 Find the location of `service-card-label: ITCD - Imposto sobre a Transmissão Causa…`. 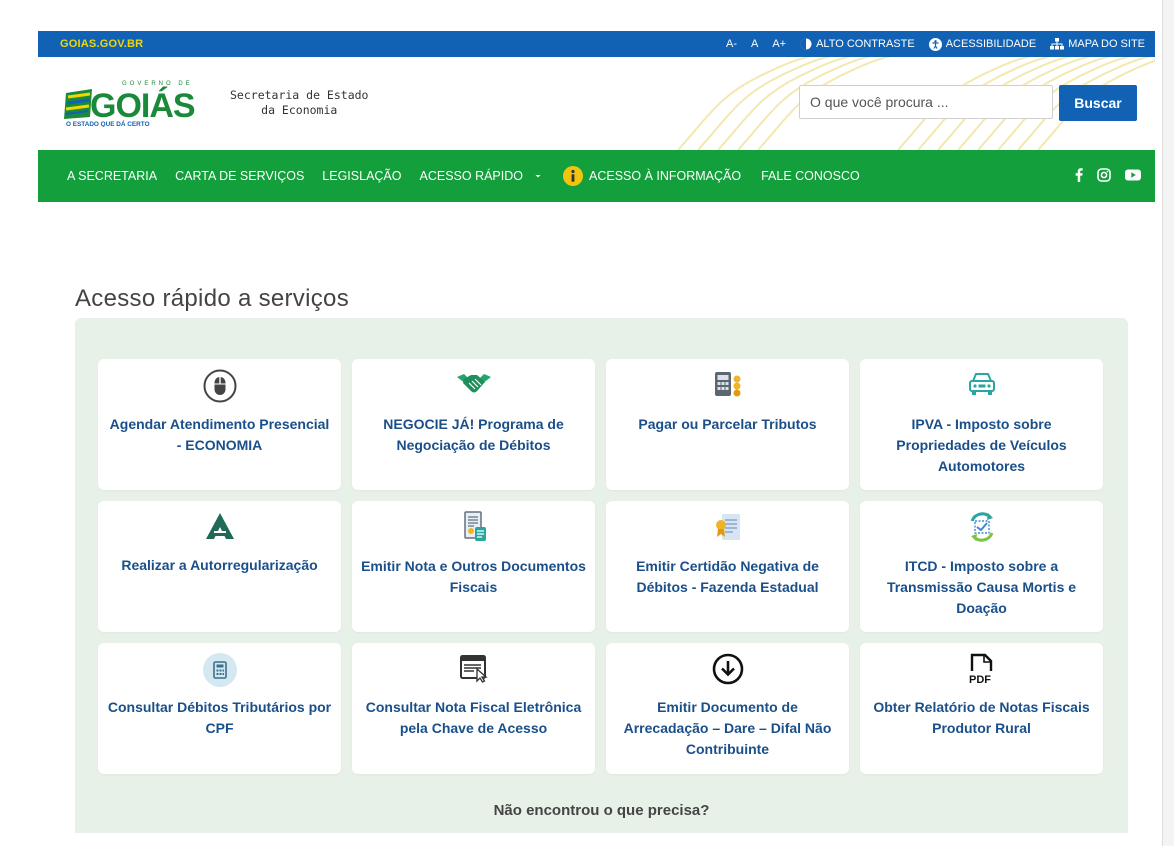

service-card-label: ITCD - Imposto sobre a Transmissão Causa… is located at coordinates (981, 587).